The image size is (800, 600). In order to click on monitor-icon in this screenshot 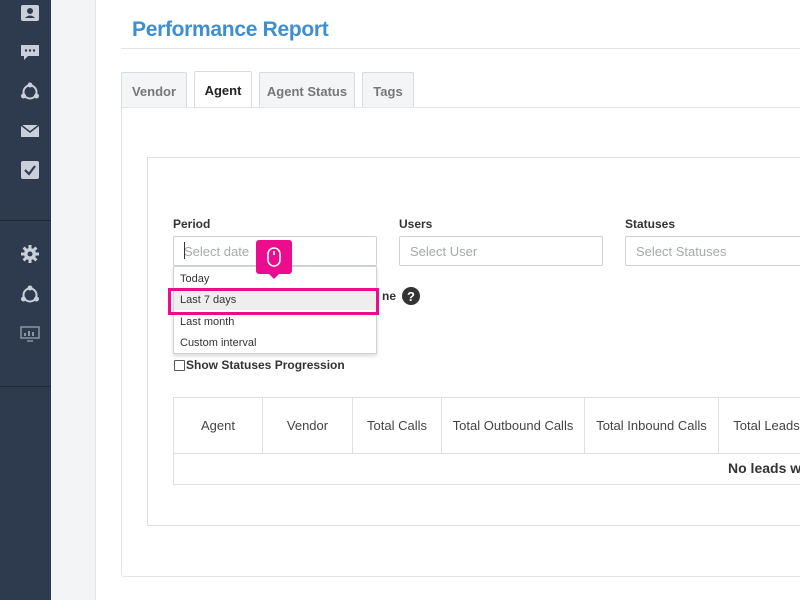, I will do `click(30, 334)`.